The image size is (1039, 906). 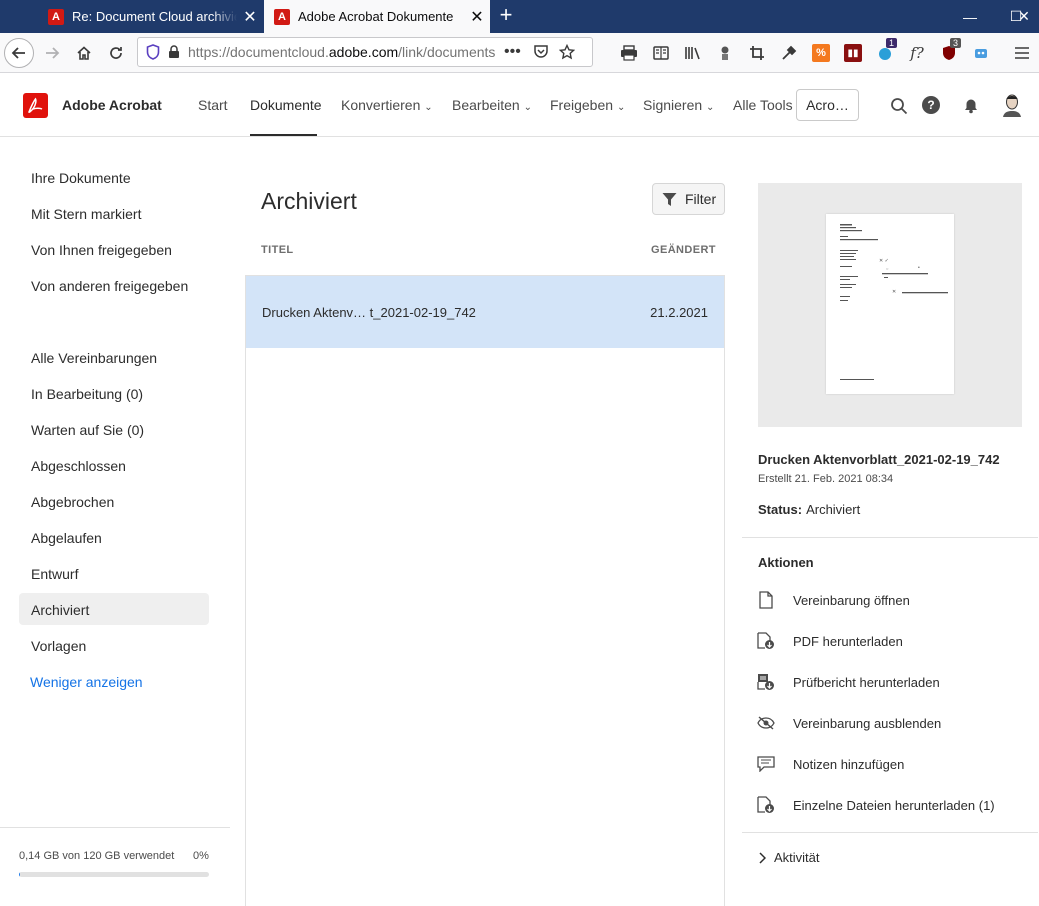 What do you see at coordinates (115, 827) in the screenshot?
I see `storage-divider` at bounding box center [115, 827].